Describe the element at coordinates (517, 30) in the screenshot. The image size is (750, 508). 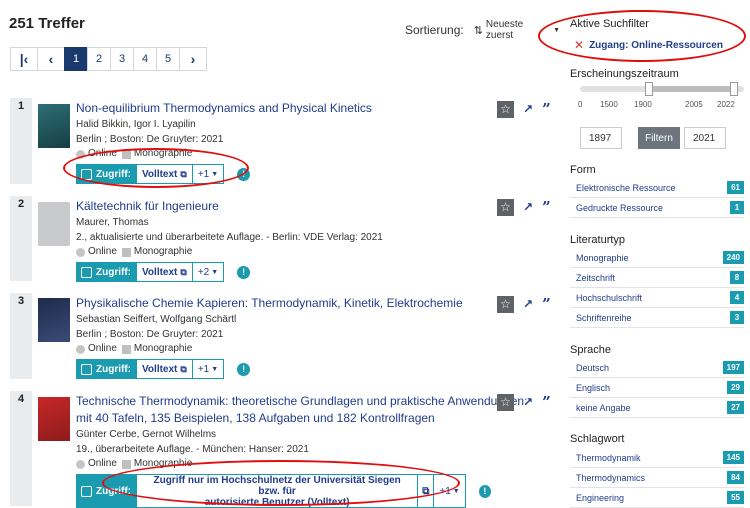
I see `sort-select: ⇅ Neueste zuerst ▼` at that location.